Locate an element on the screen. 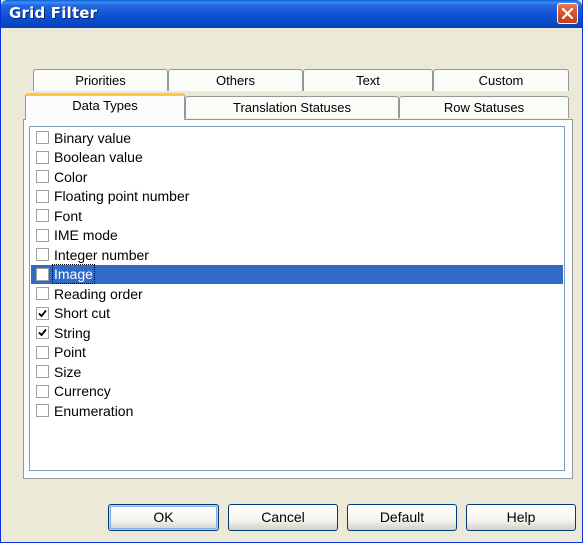 Image resolution: width=583 pixels, height=543 pixels. list-item-label: Boolean value is located at coordinates (98, 157).